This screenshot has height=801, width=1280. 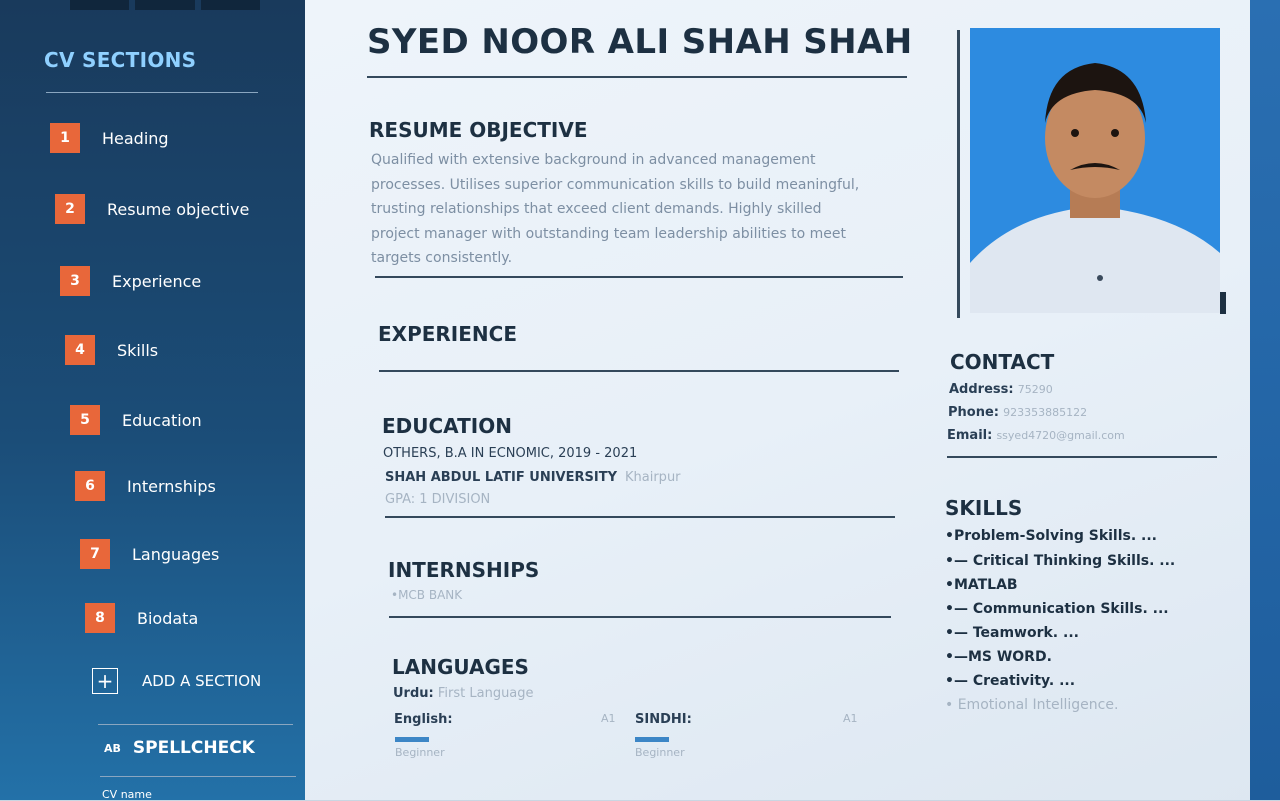 What do you see at coordinates (981, 585) in the screenshot?
I see `skill-item: •MATLAB` at bounding box center [981, 585].